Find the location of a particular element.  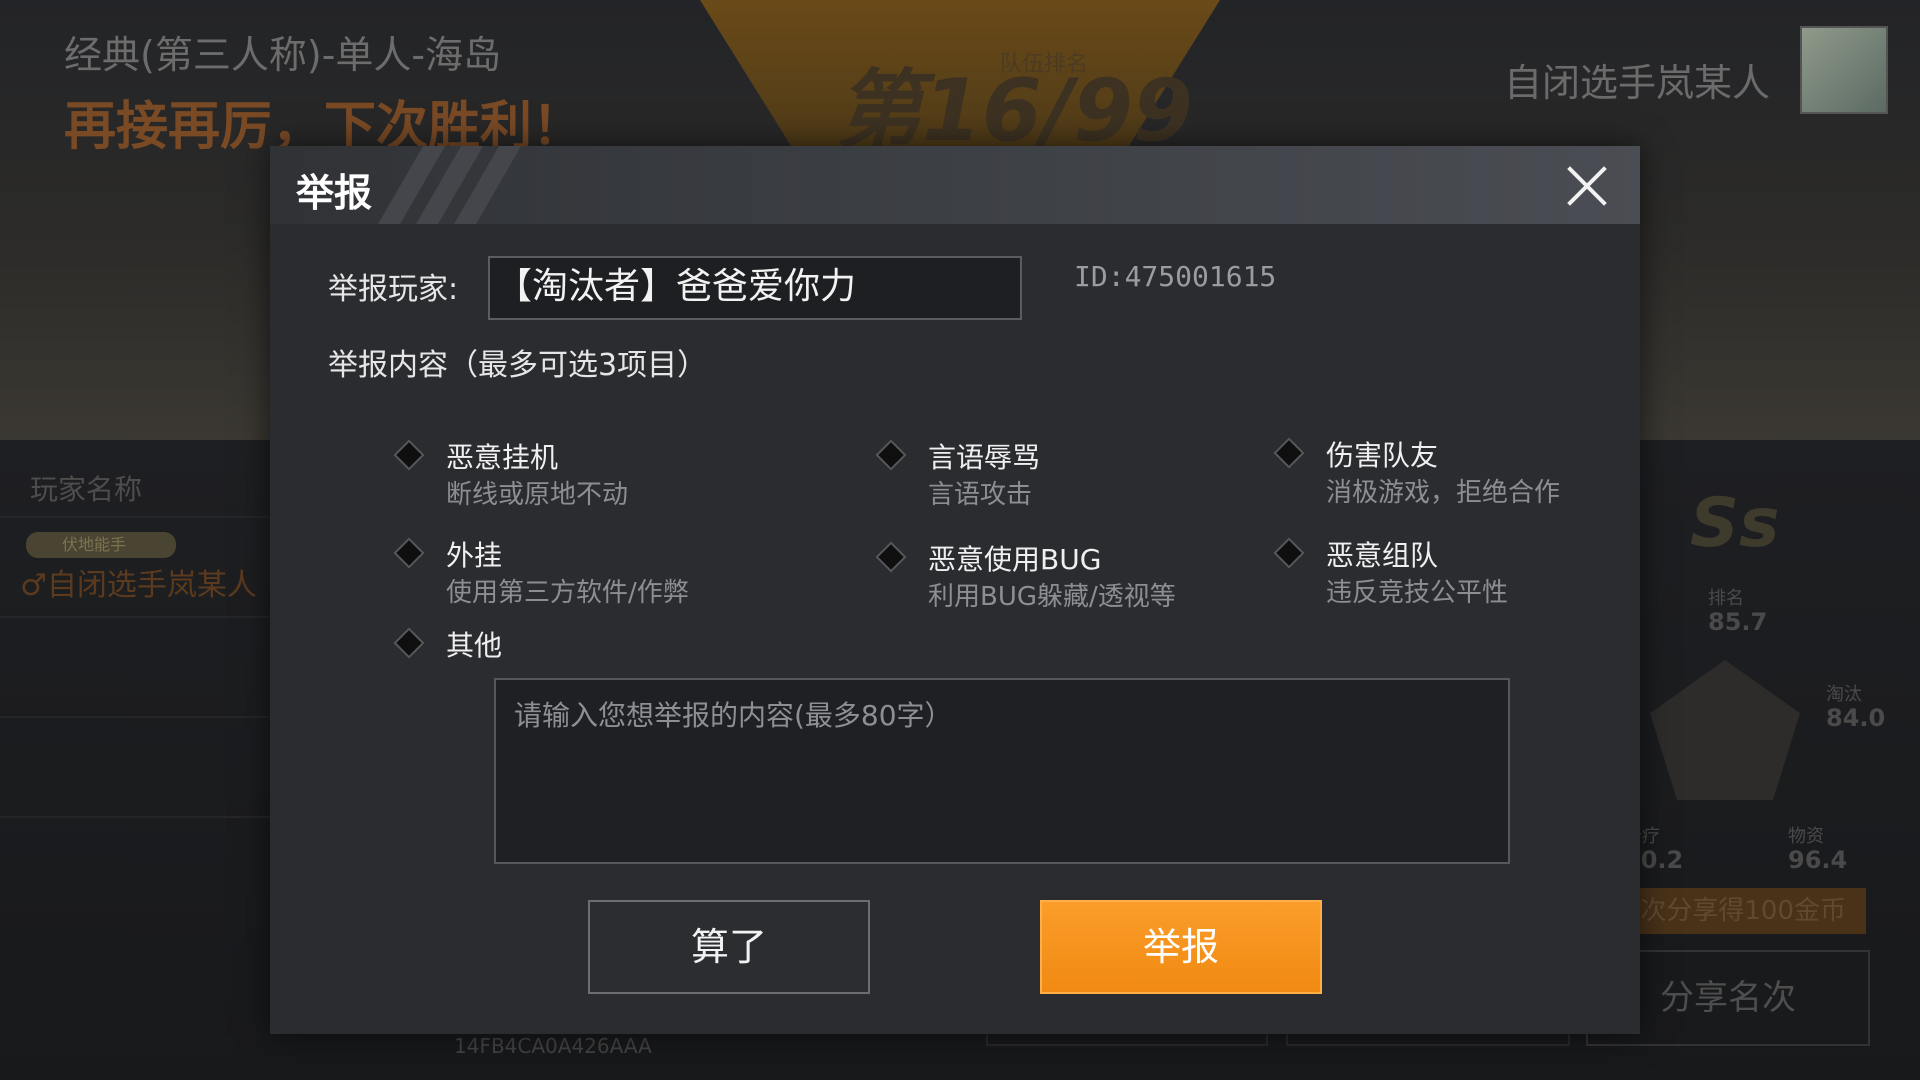

option-desc: 消极游戏，拒绝合作 is located at coordinates (1443, 493).